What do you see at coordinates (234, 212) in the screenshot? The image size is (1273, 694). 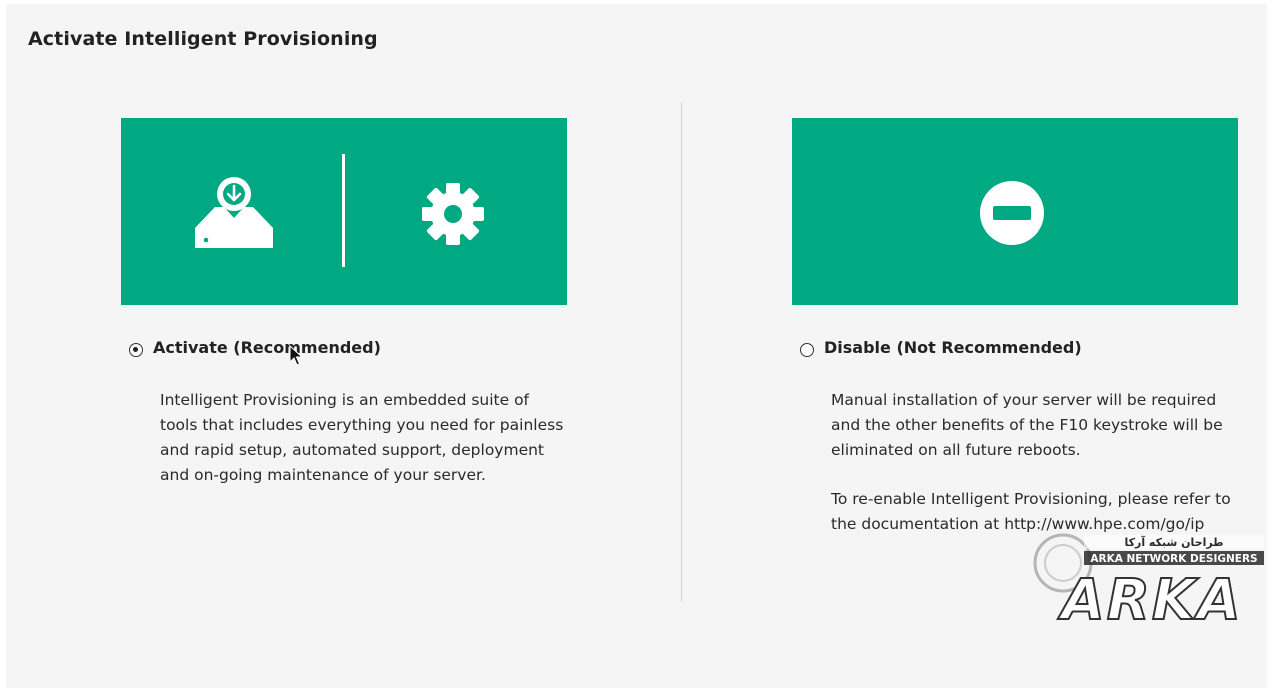 I see `download-drive-icon` at bounding box center [234, 212].